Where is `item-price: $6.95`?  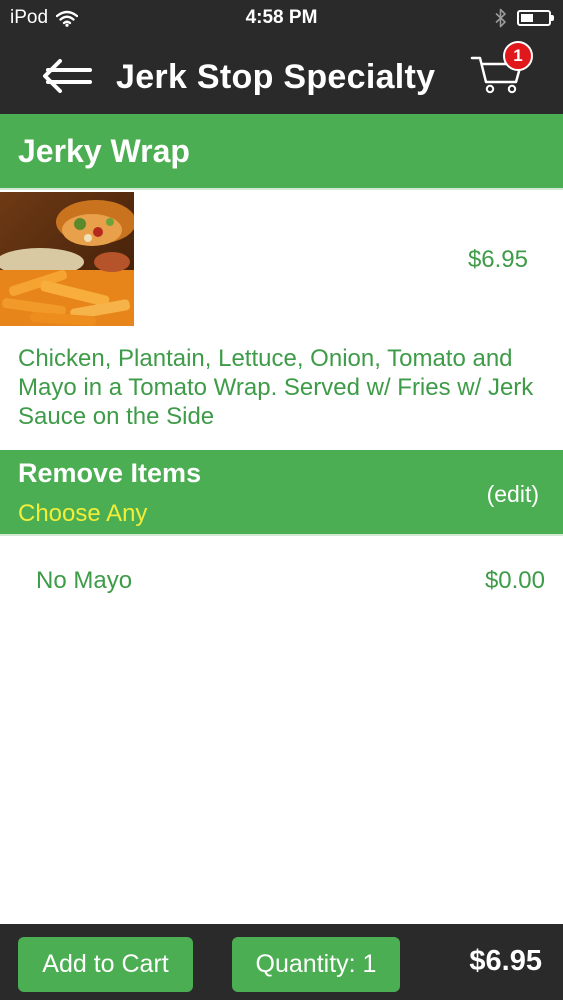
item-price: $6.95 is located at coordinates (497, 259).